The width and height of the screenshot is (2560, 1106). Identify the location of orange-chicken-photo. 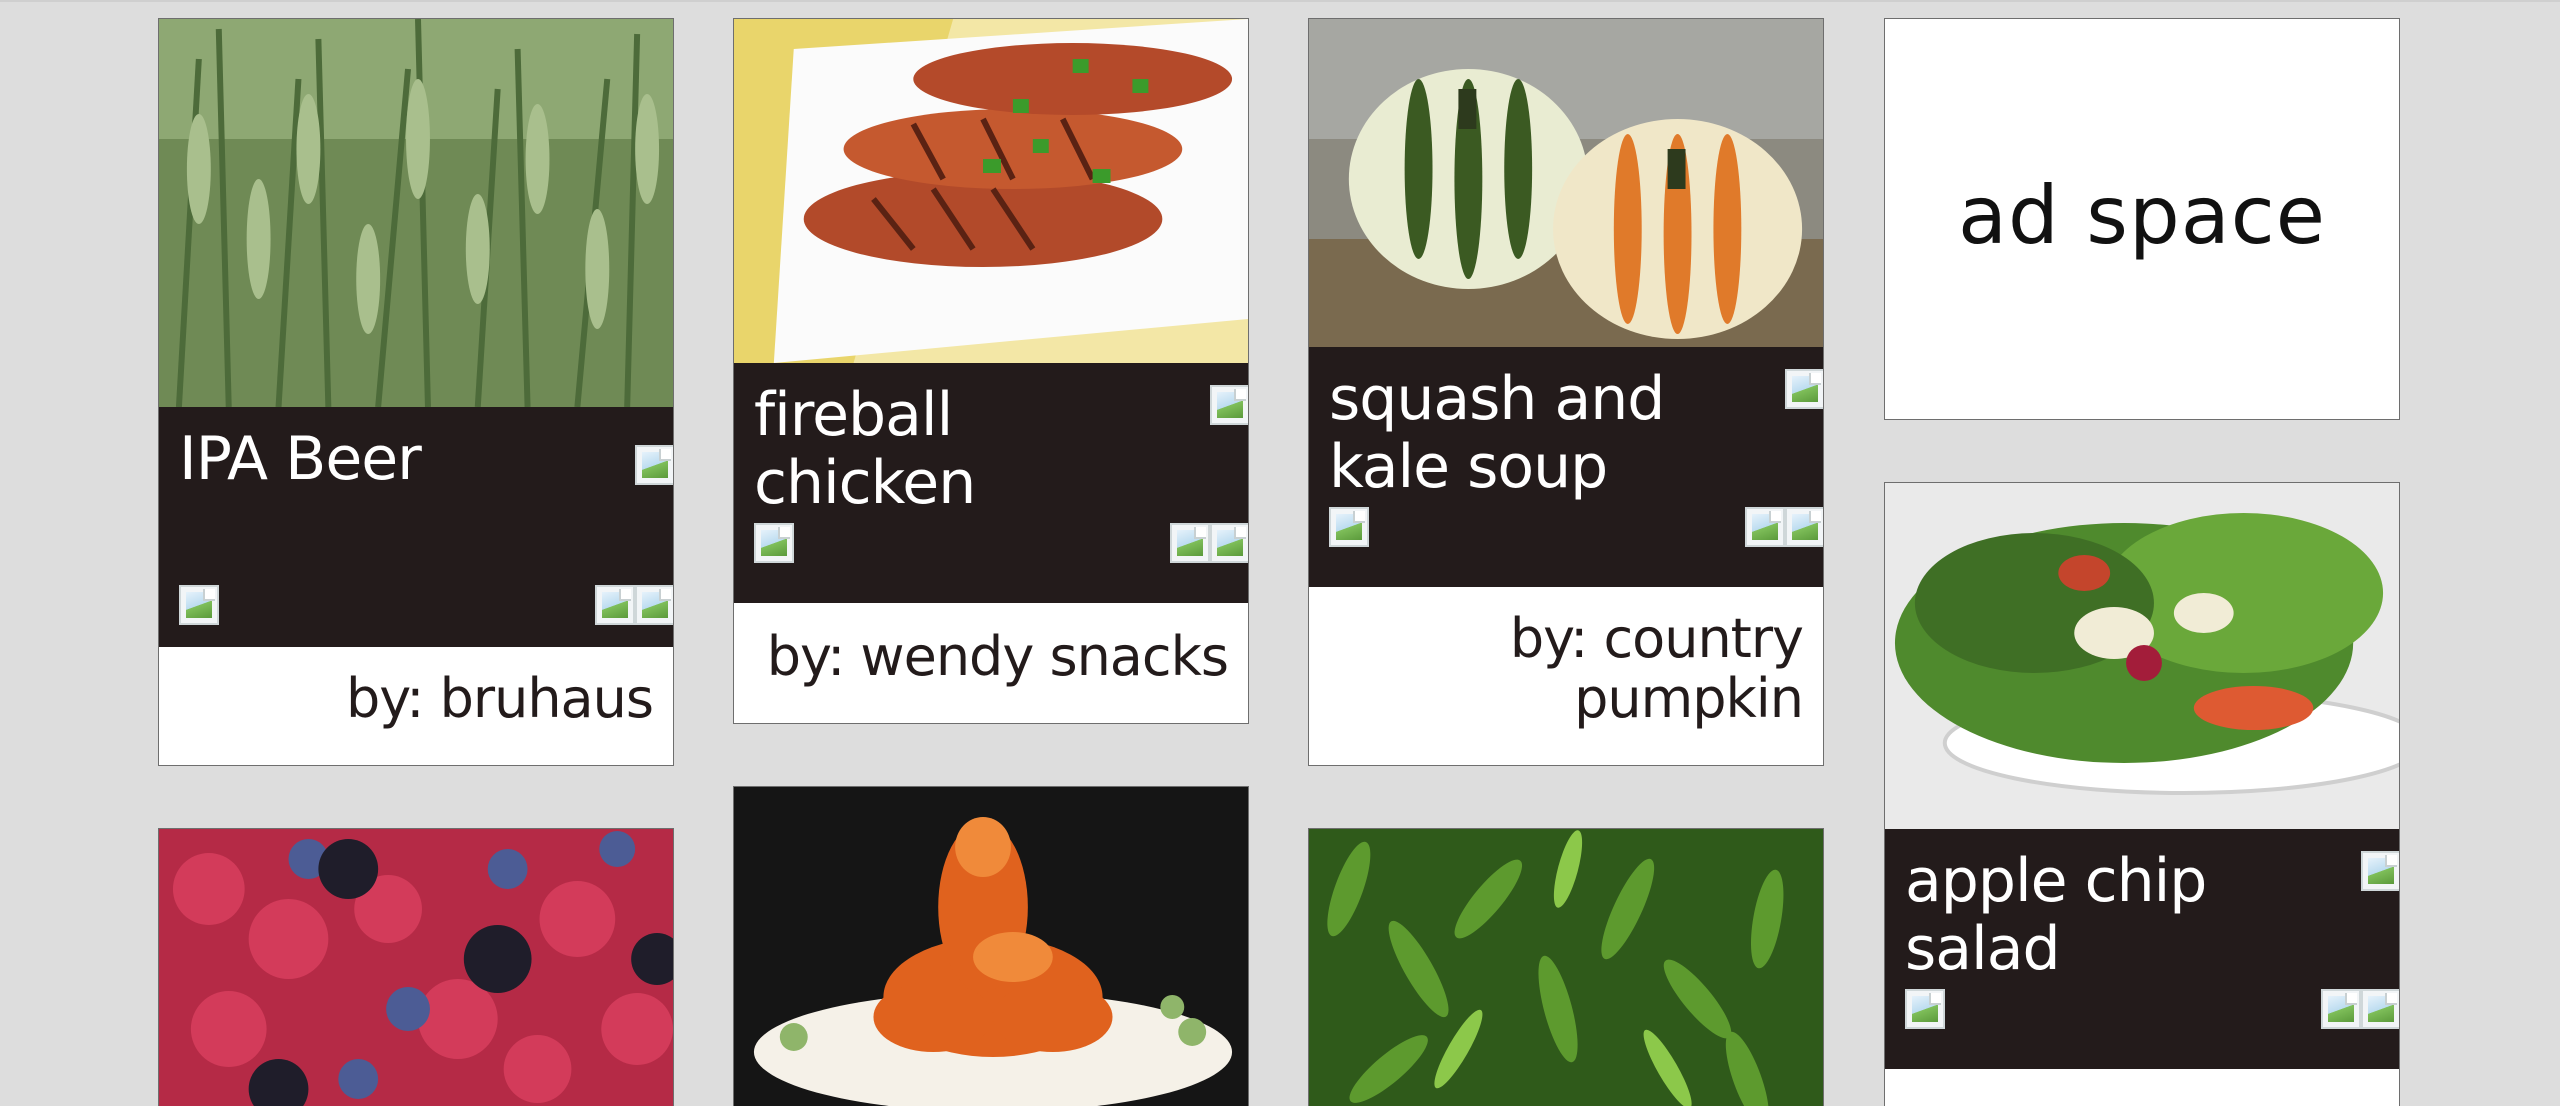
(991, 946).